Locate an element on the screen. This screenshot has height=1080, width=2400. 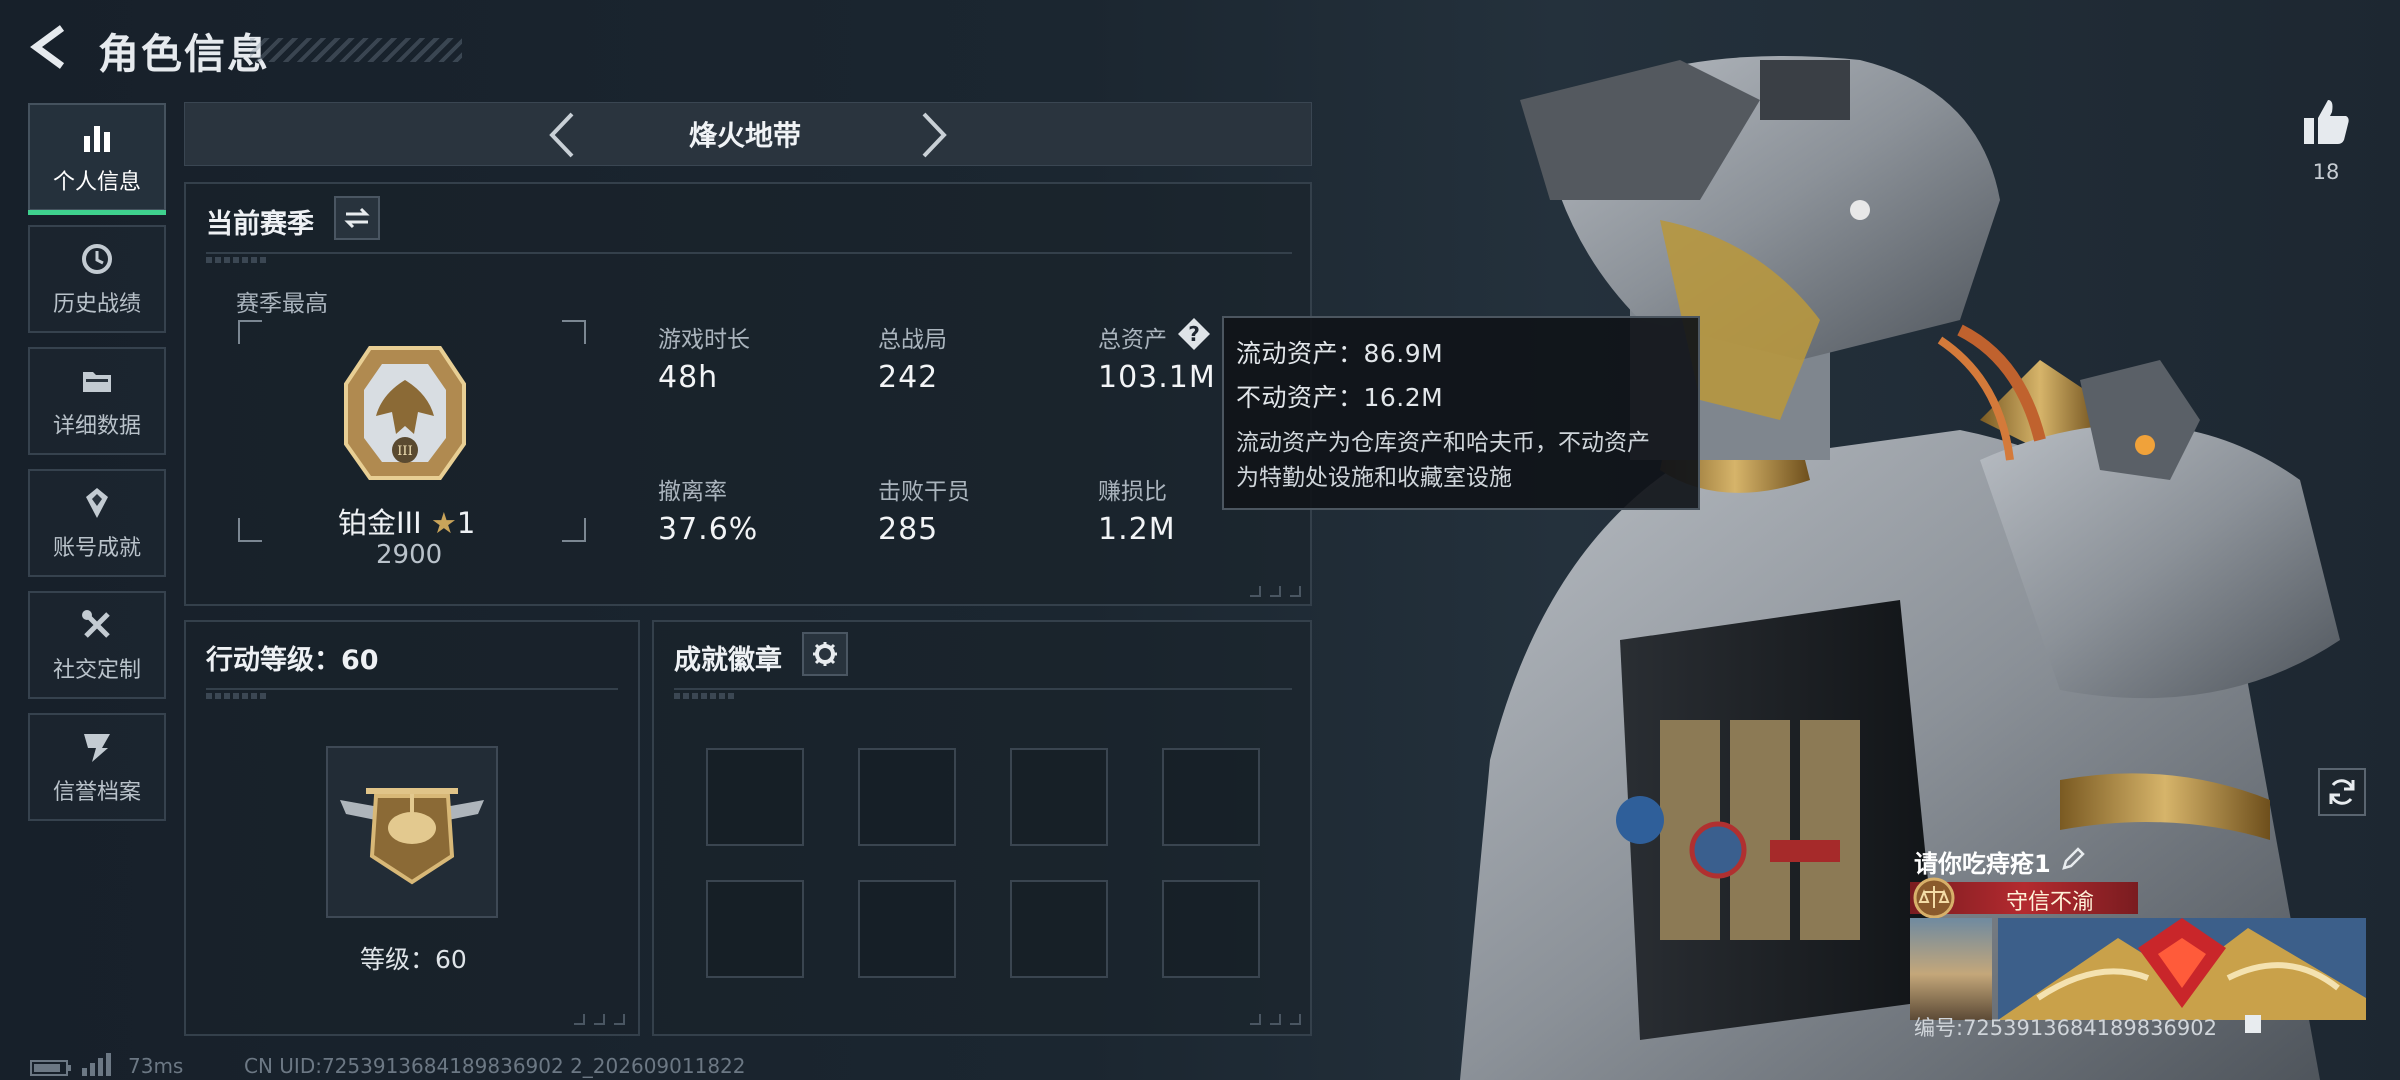
battery-icon is located at coordinates (50, 1068).